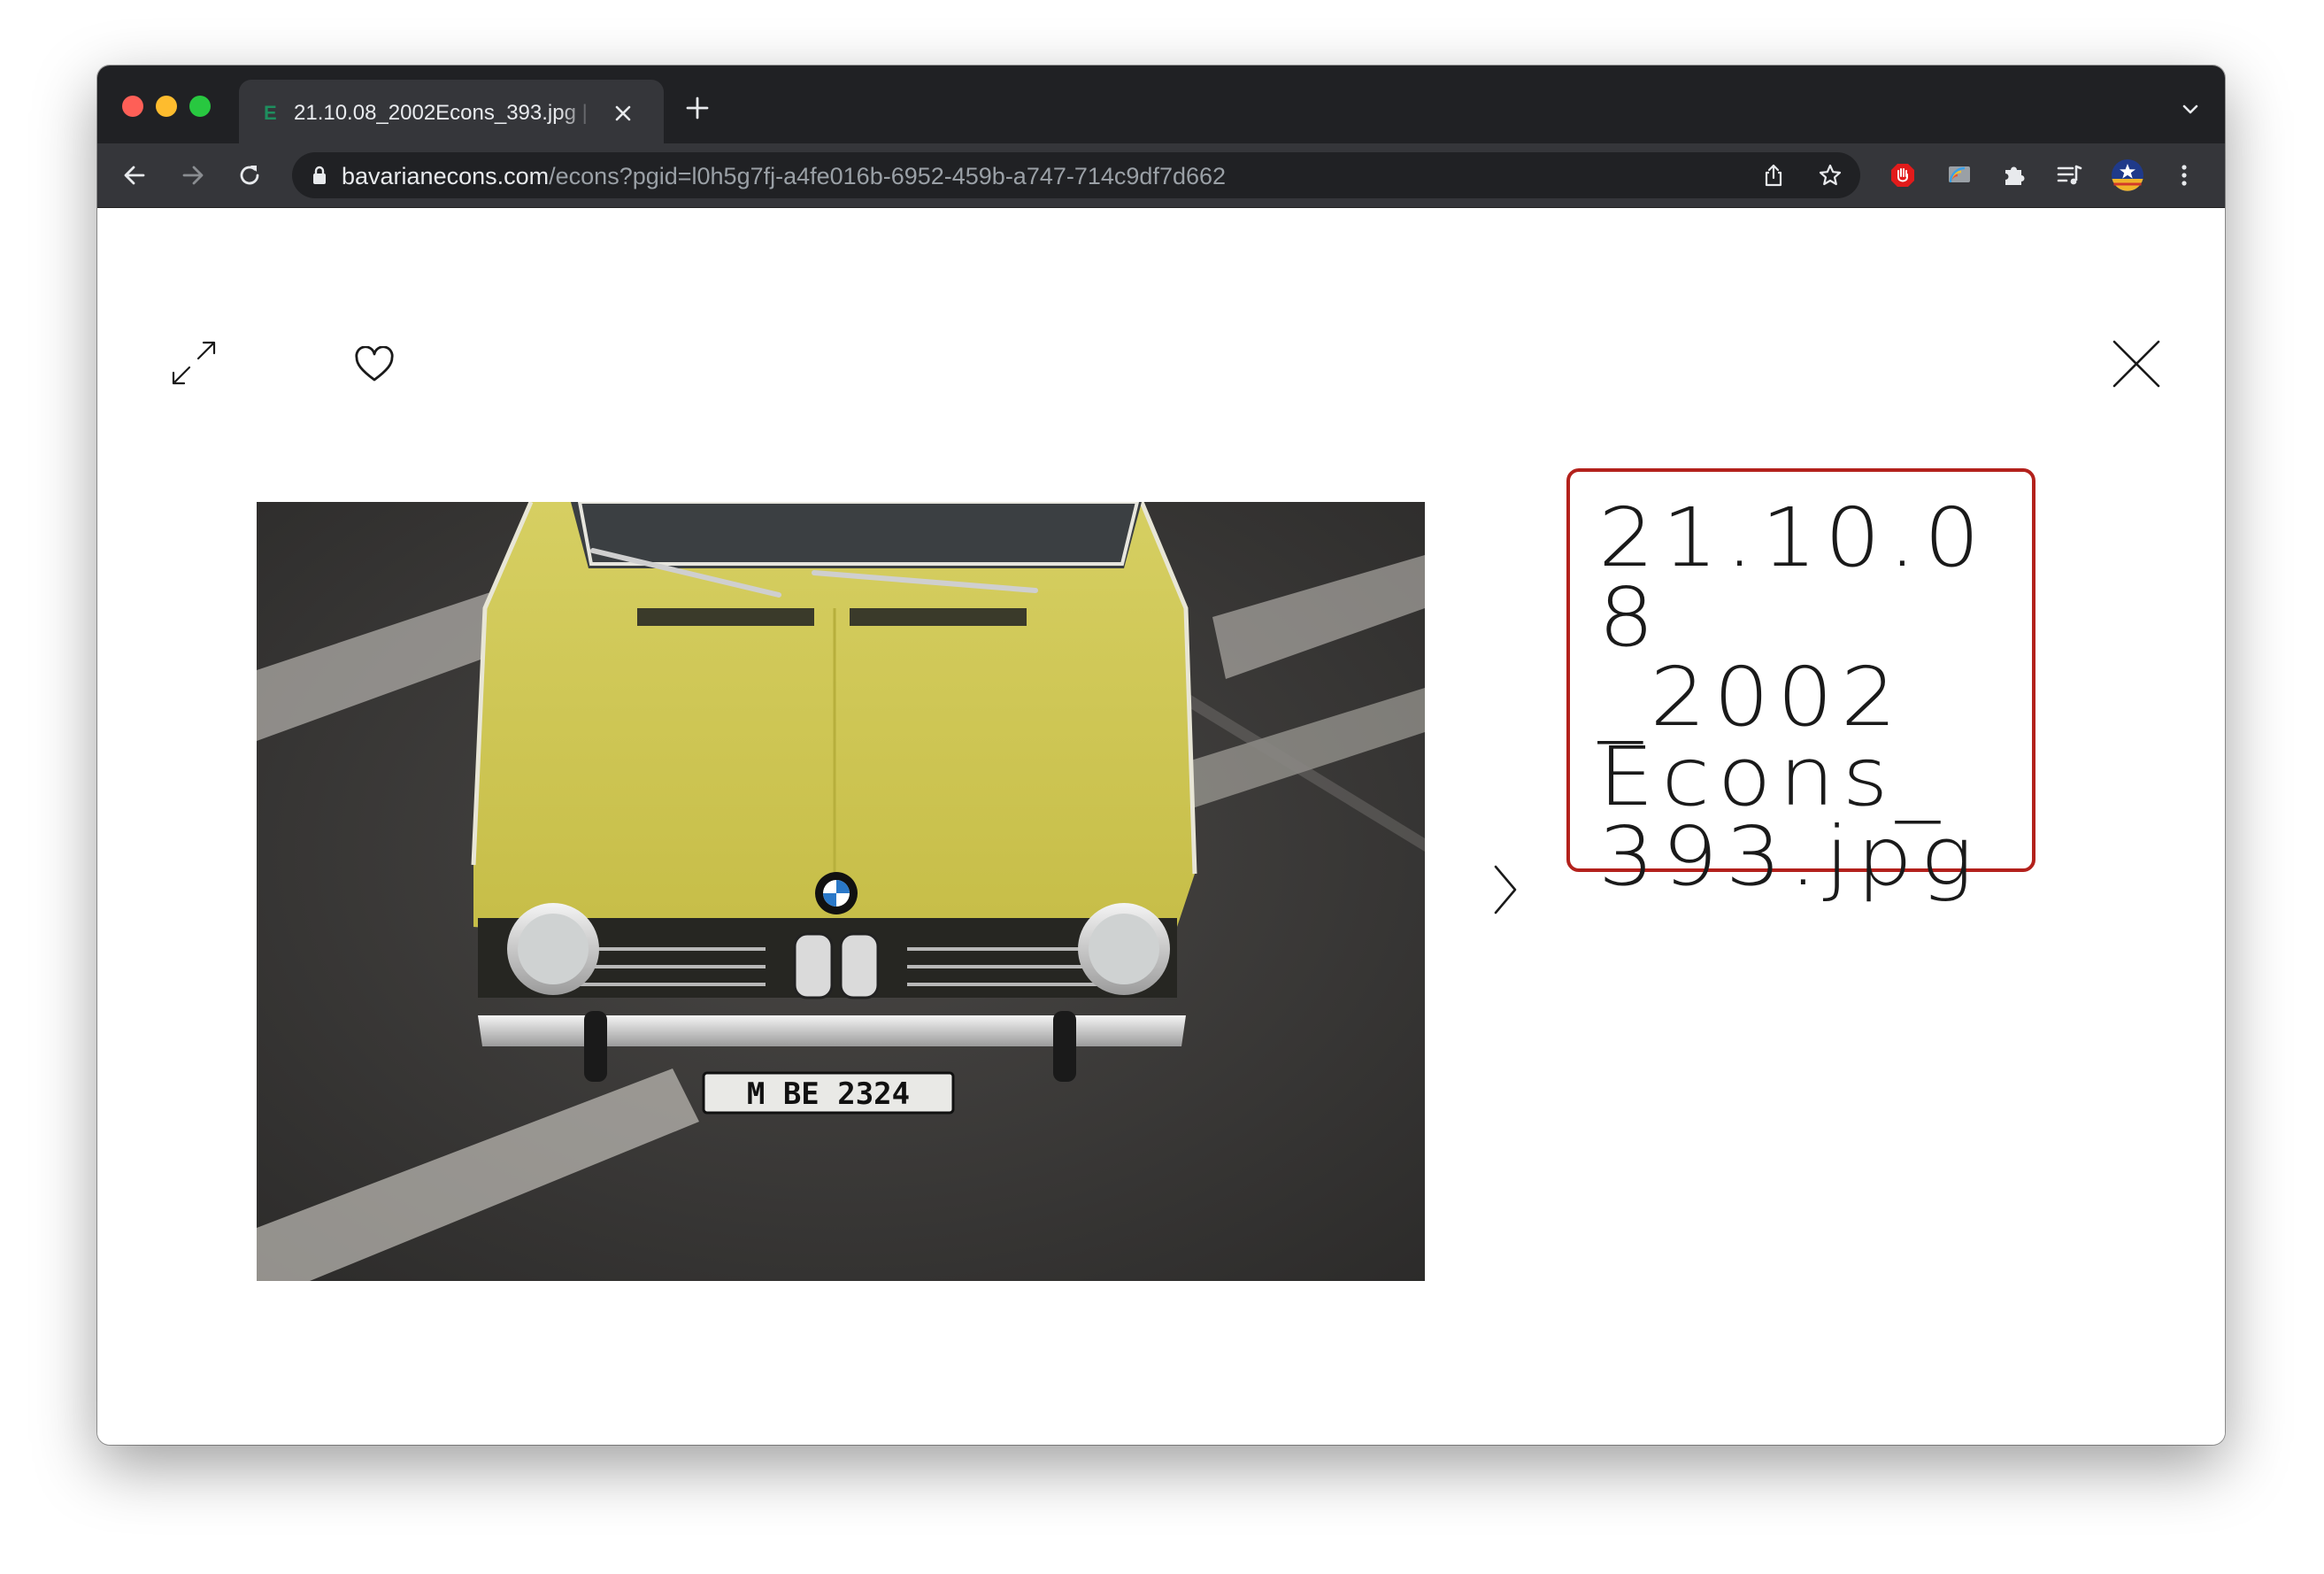  What do you see at coordinates (2069, 175) in the screenshot?
I see `media-queue-icon` at bounding box center [2069, 175].